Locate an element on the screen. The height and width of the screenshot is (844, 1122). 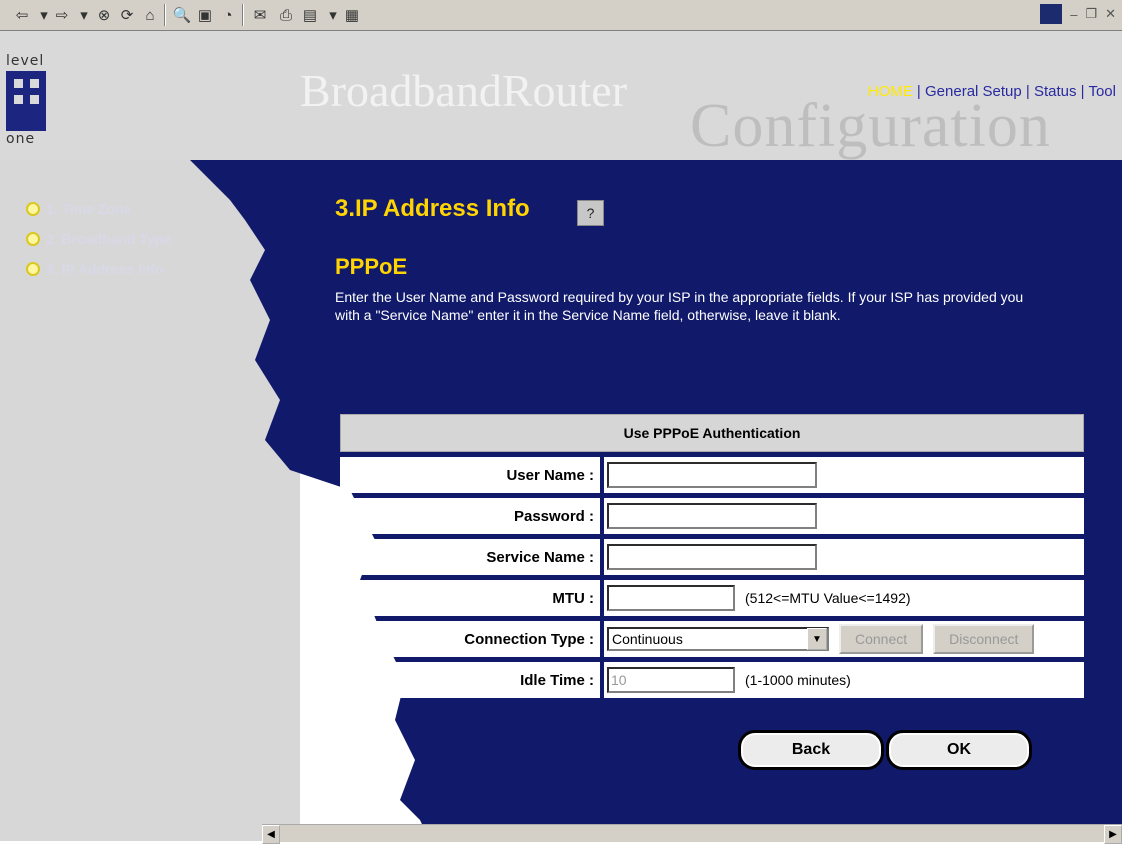
step-label: 1. Time Zone is located at coordinates (89, 209).